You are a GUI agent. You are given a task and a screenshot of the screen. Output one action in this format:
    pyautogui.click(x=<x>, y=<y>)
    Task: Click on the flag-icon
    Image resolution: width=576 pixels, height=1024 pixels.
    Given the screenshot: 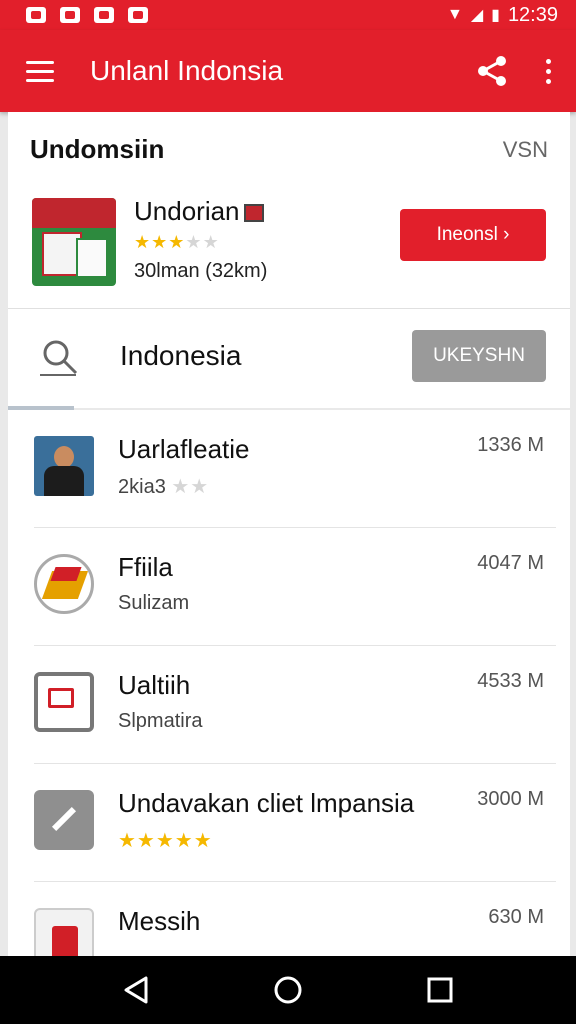 What is the action you would take?
    pyautogui.click(x=253, y=213)
    